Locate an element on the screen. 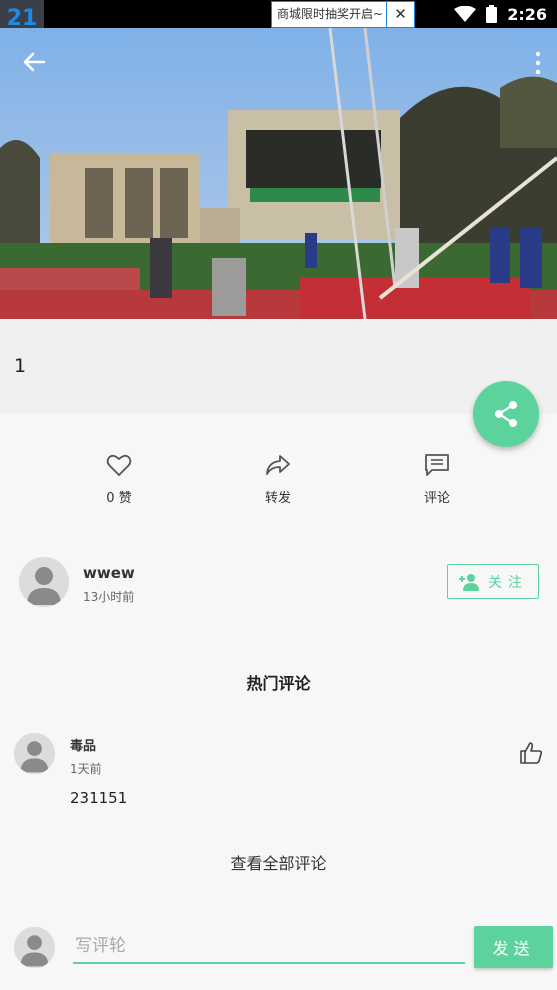  comment-action: 评论 is located at coordinates (437, 478).